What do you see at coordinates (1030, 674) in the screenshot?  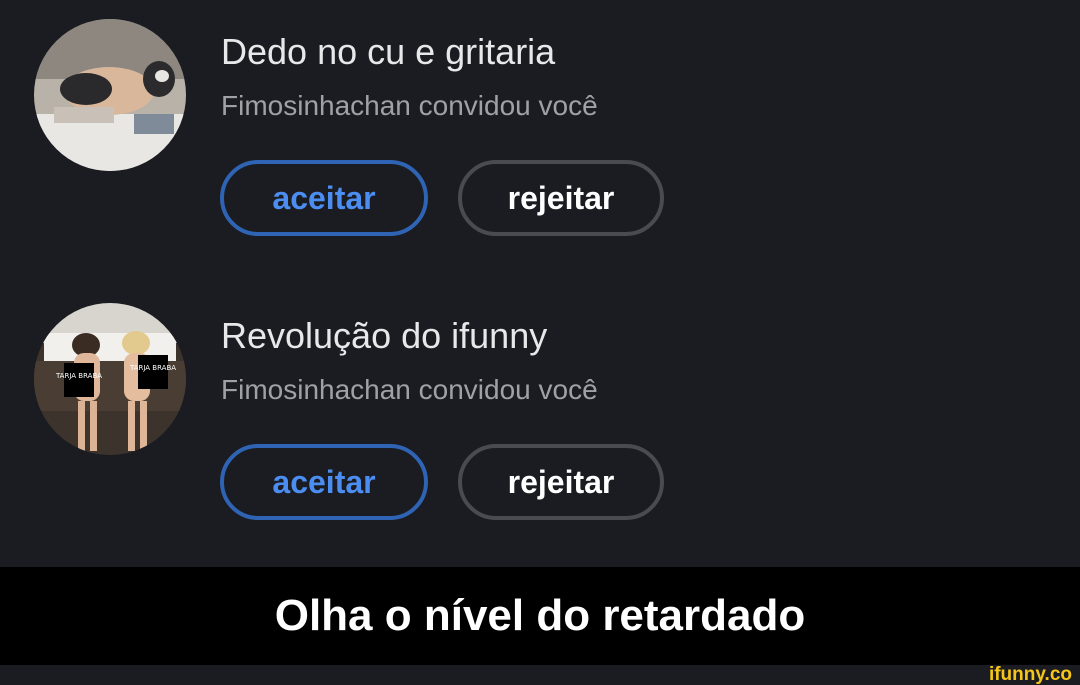 I see `ifunny-watermark: ifunny.co` at bounding box center [1030, 674].